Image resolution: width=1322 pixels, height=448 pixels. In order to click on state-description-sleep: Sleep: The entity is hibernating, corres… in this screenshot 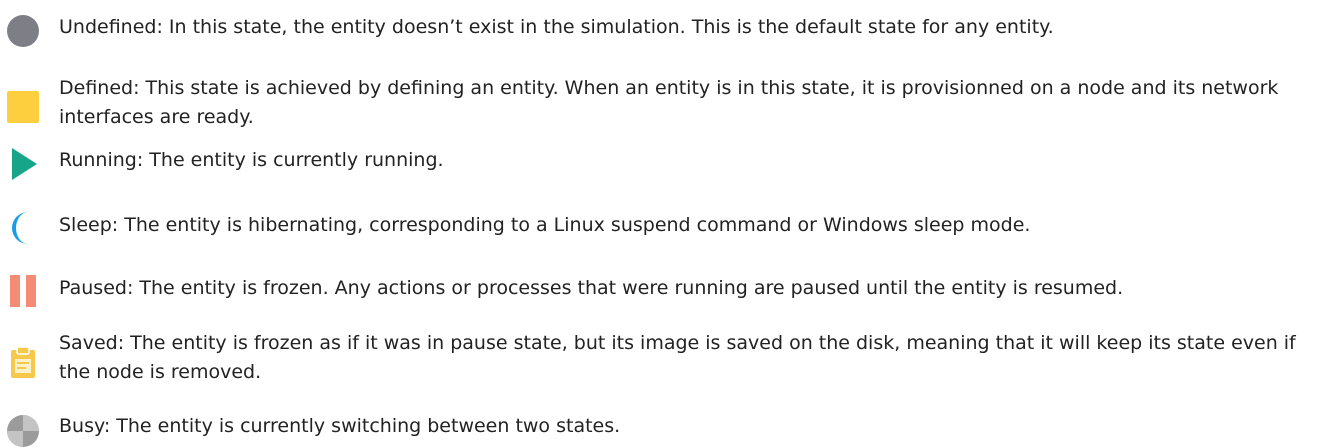, I will do `click(545, 225)`.